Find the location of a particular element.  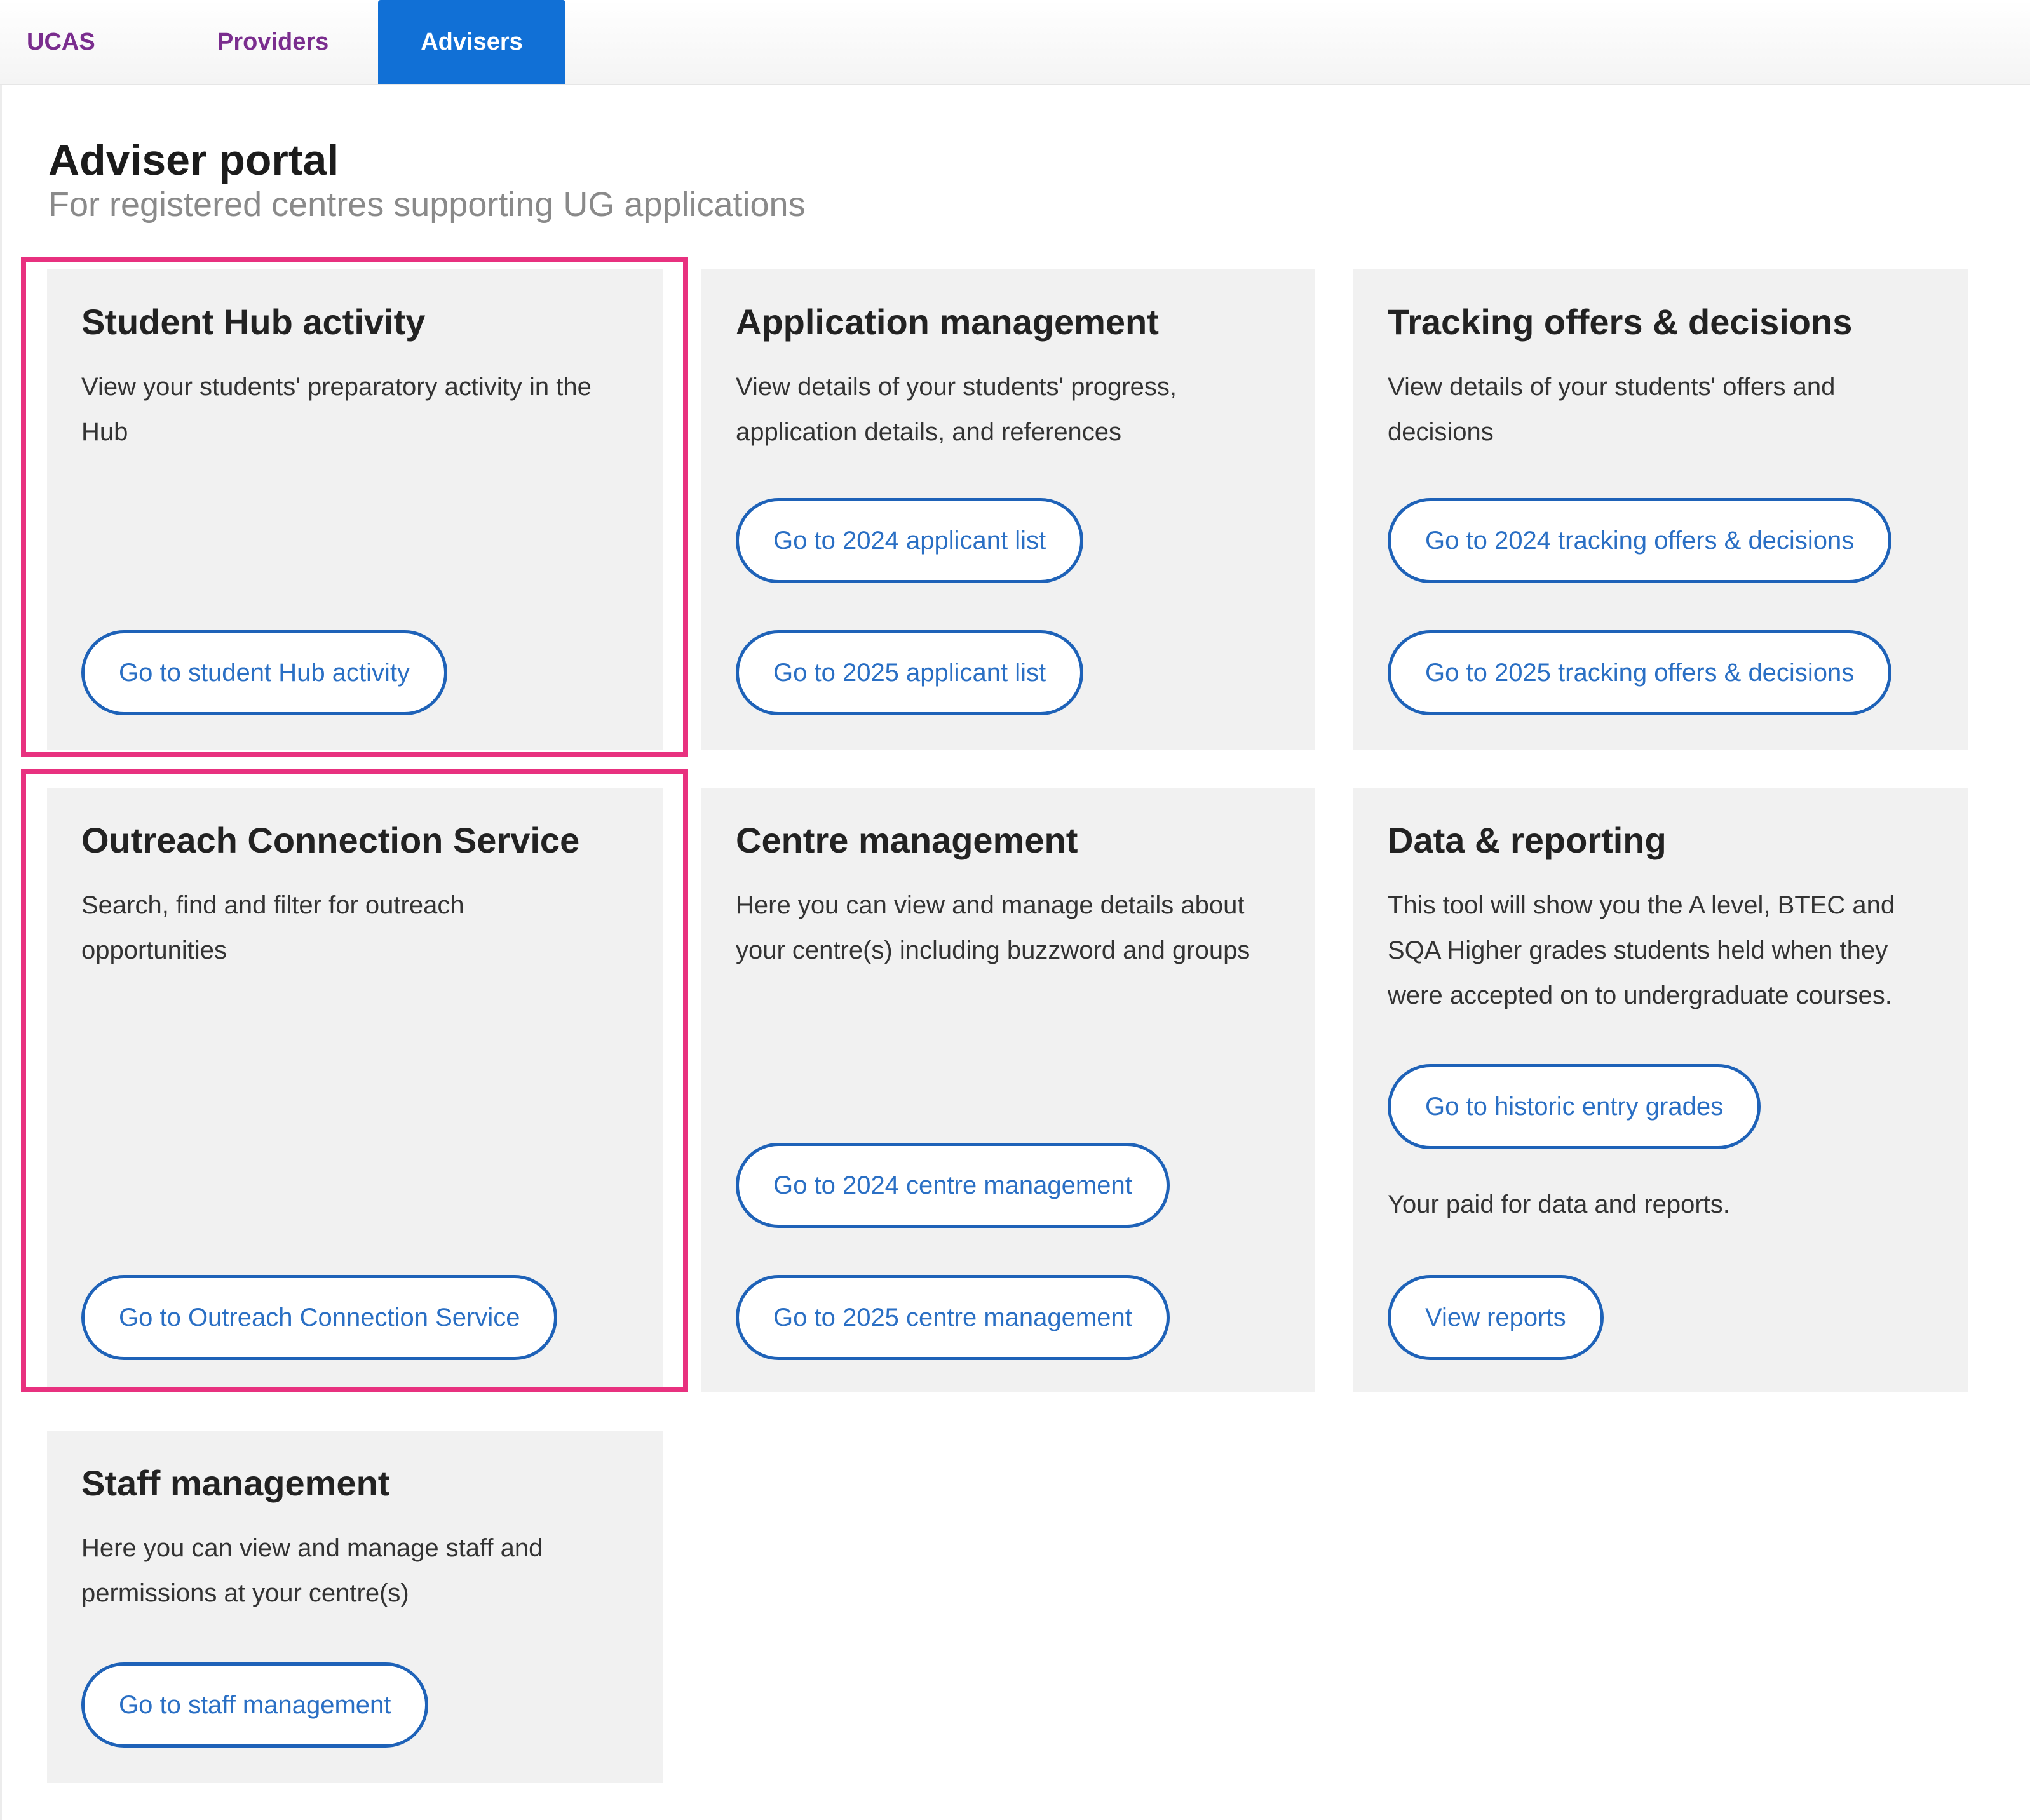

data-reports-note: Your paid for data and reports. is located at coordinates (1559, 1204).